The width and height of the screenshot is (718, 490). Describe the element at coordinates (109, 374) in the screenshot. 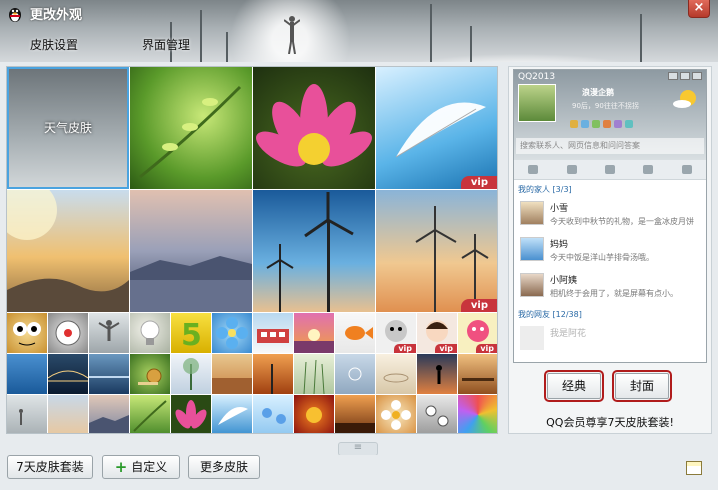

I see `skin-thumb-harbor` at that location.